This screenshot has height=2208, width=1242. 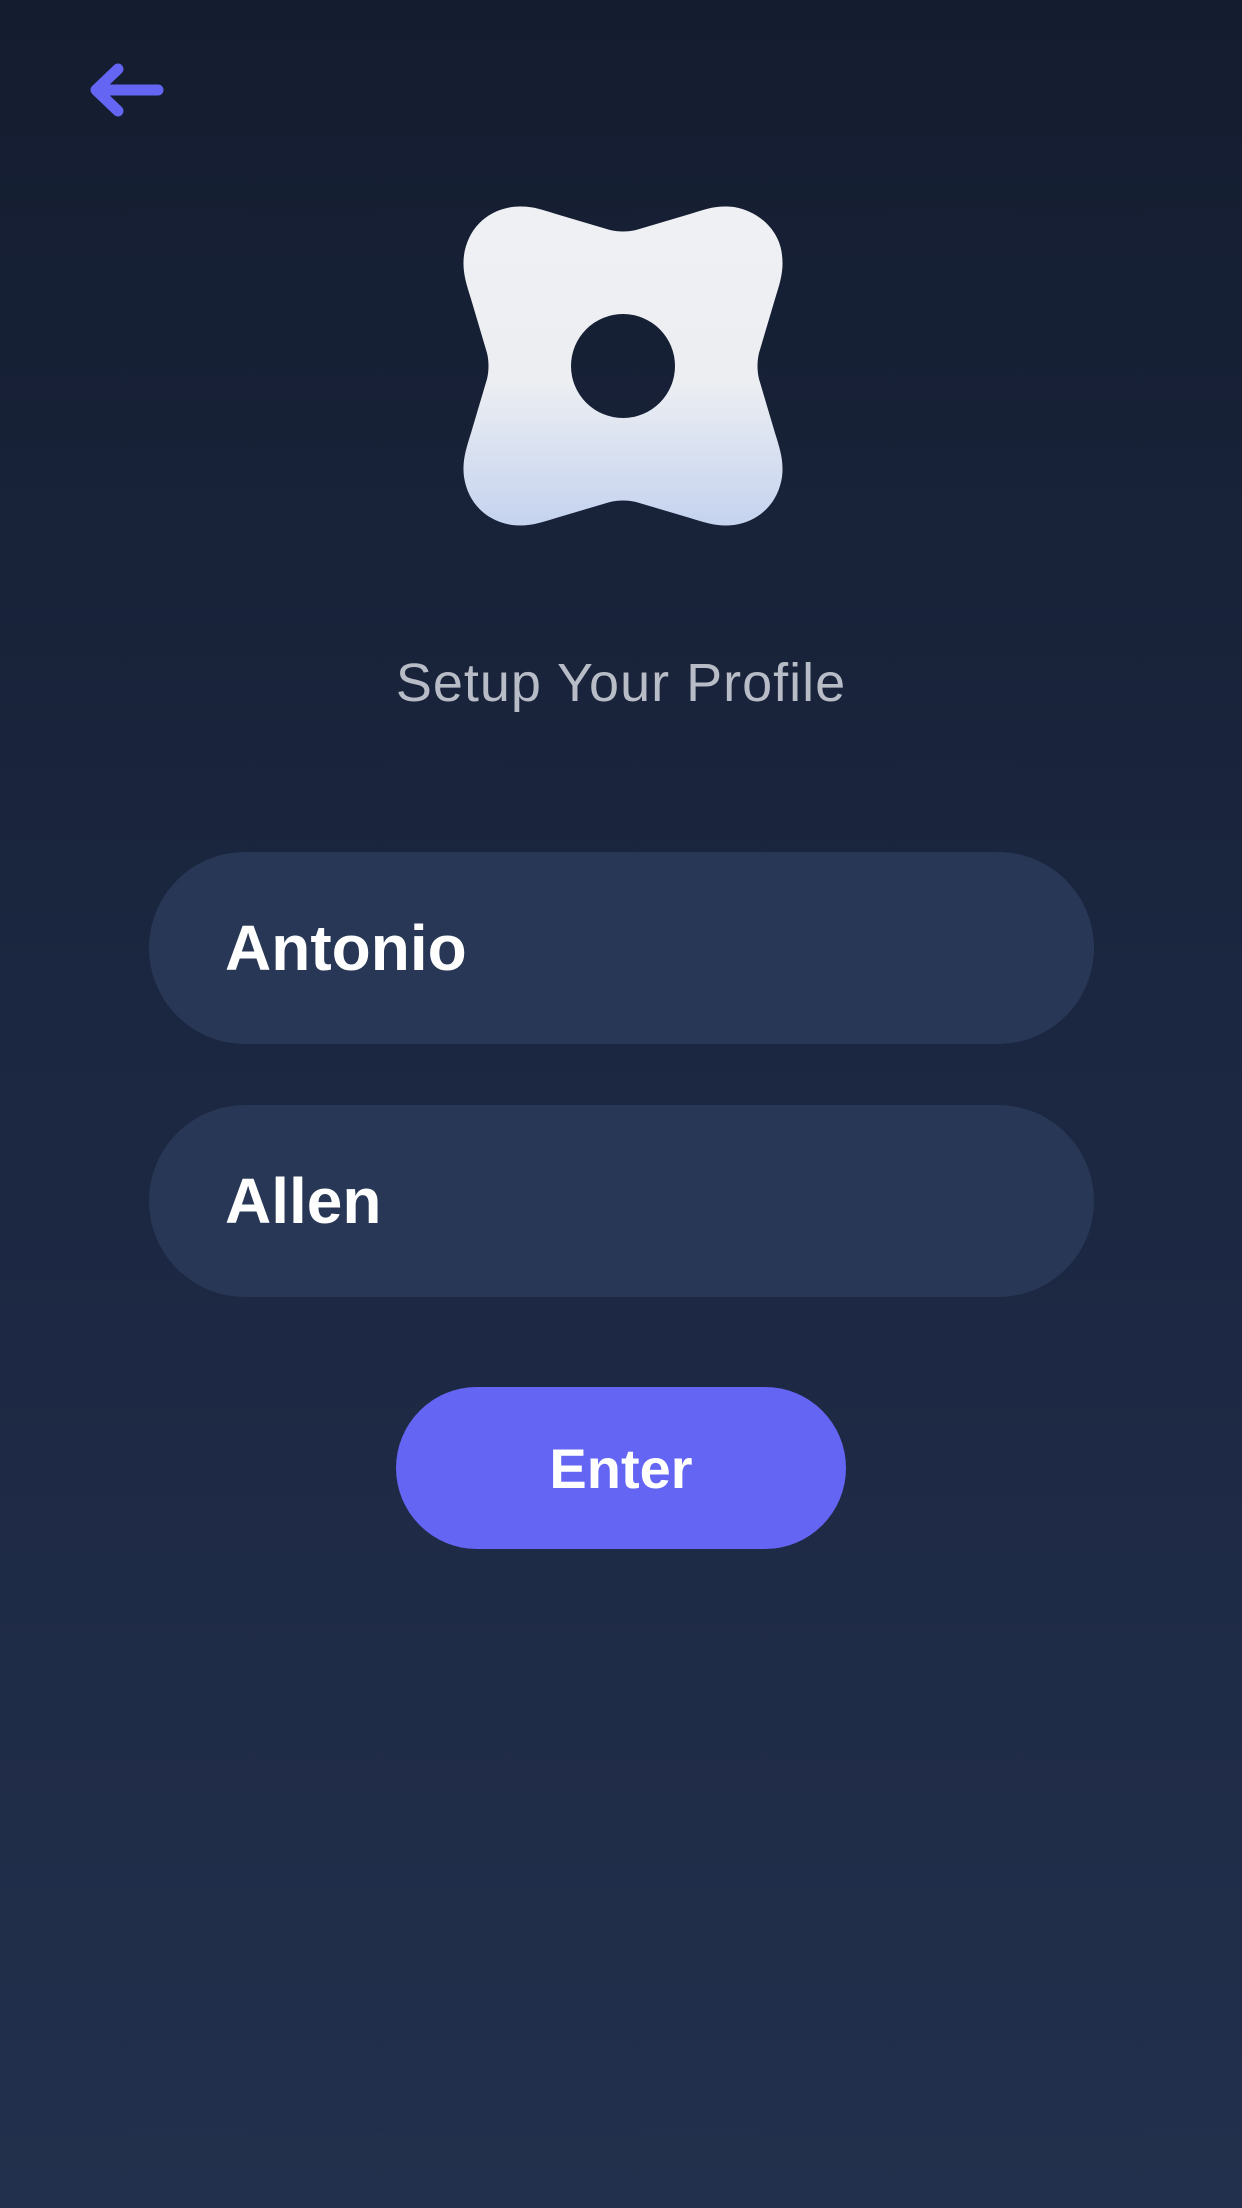 I want to click on pinwheel-logo-icon, so click(x=623, y=366).